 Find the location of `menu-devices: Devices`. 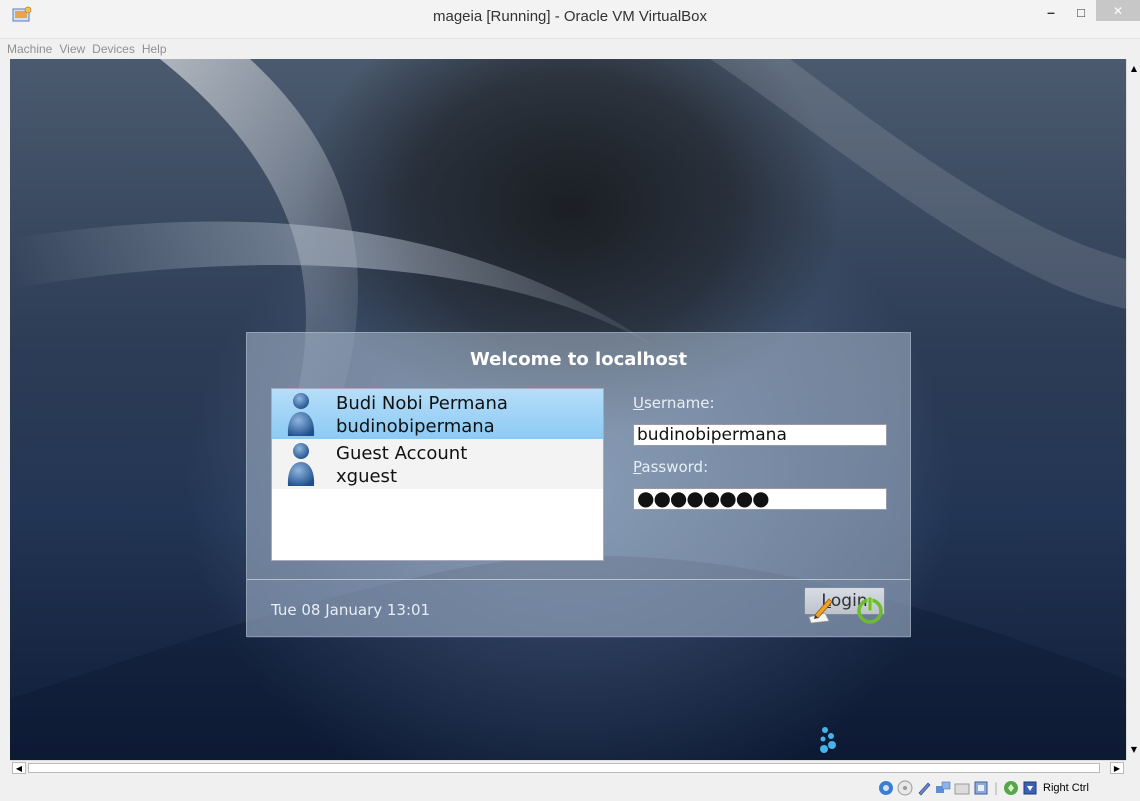

menu-devices: Devices is located at coordinates (113, 49).